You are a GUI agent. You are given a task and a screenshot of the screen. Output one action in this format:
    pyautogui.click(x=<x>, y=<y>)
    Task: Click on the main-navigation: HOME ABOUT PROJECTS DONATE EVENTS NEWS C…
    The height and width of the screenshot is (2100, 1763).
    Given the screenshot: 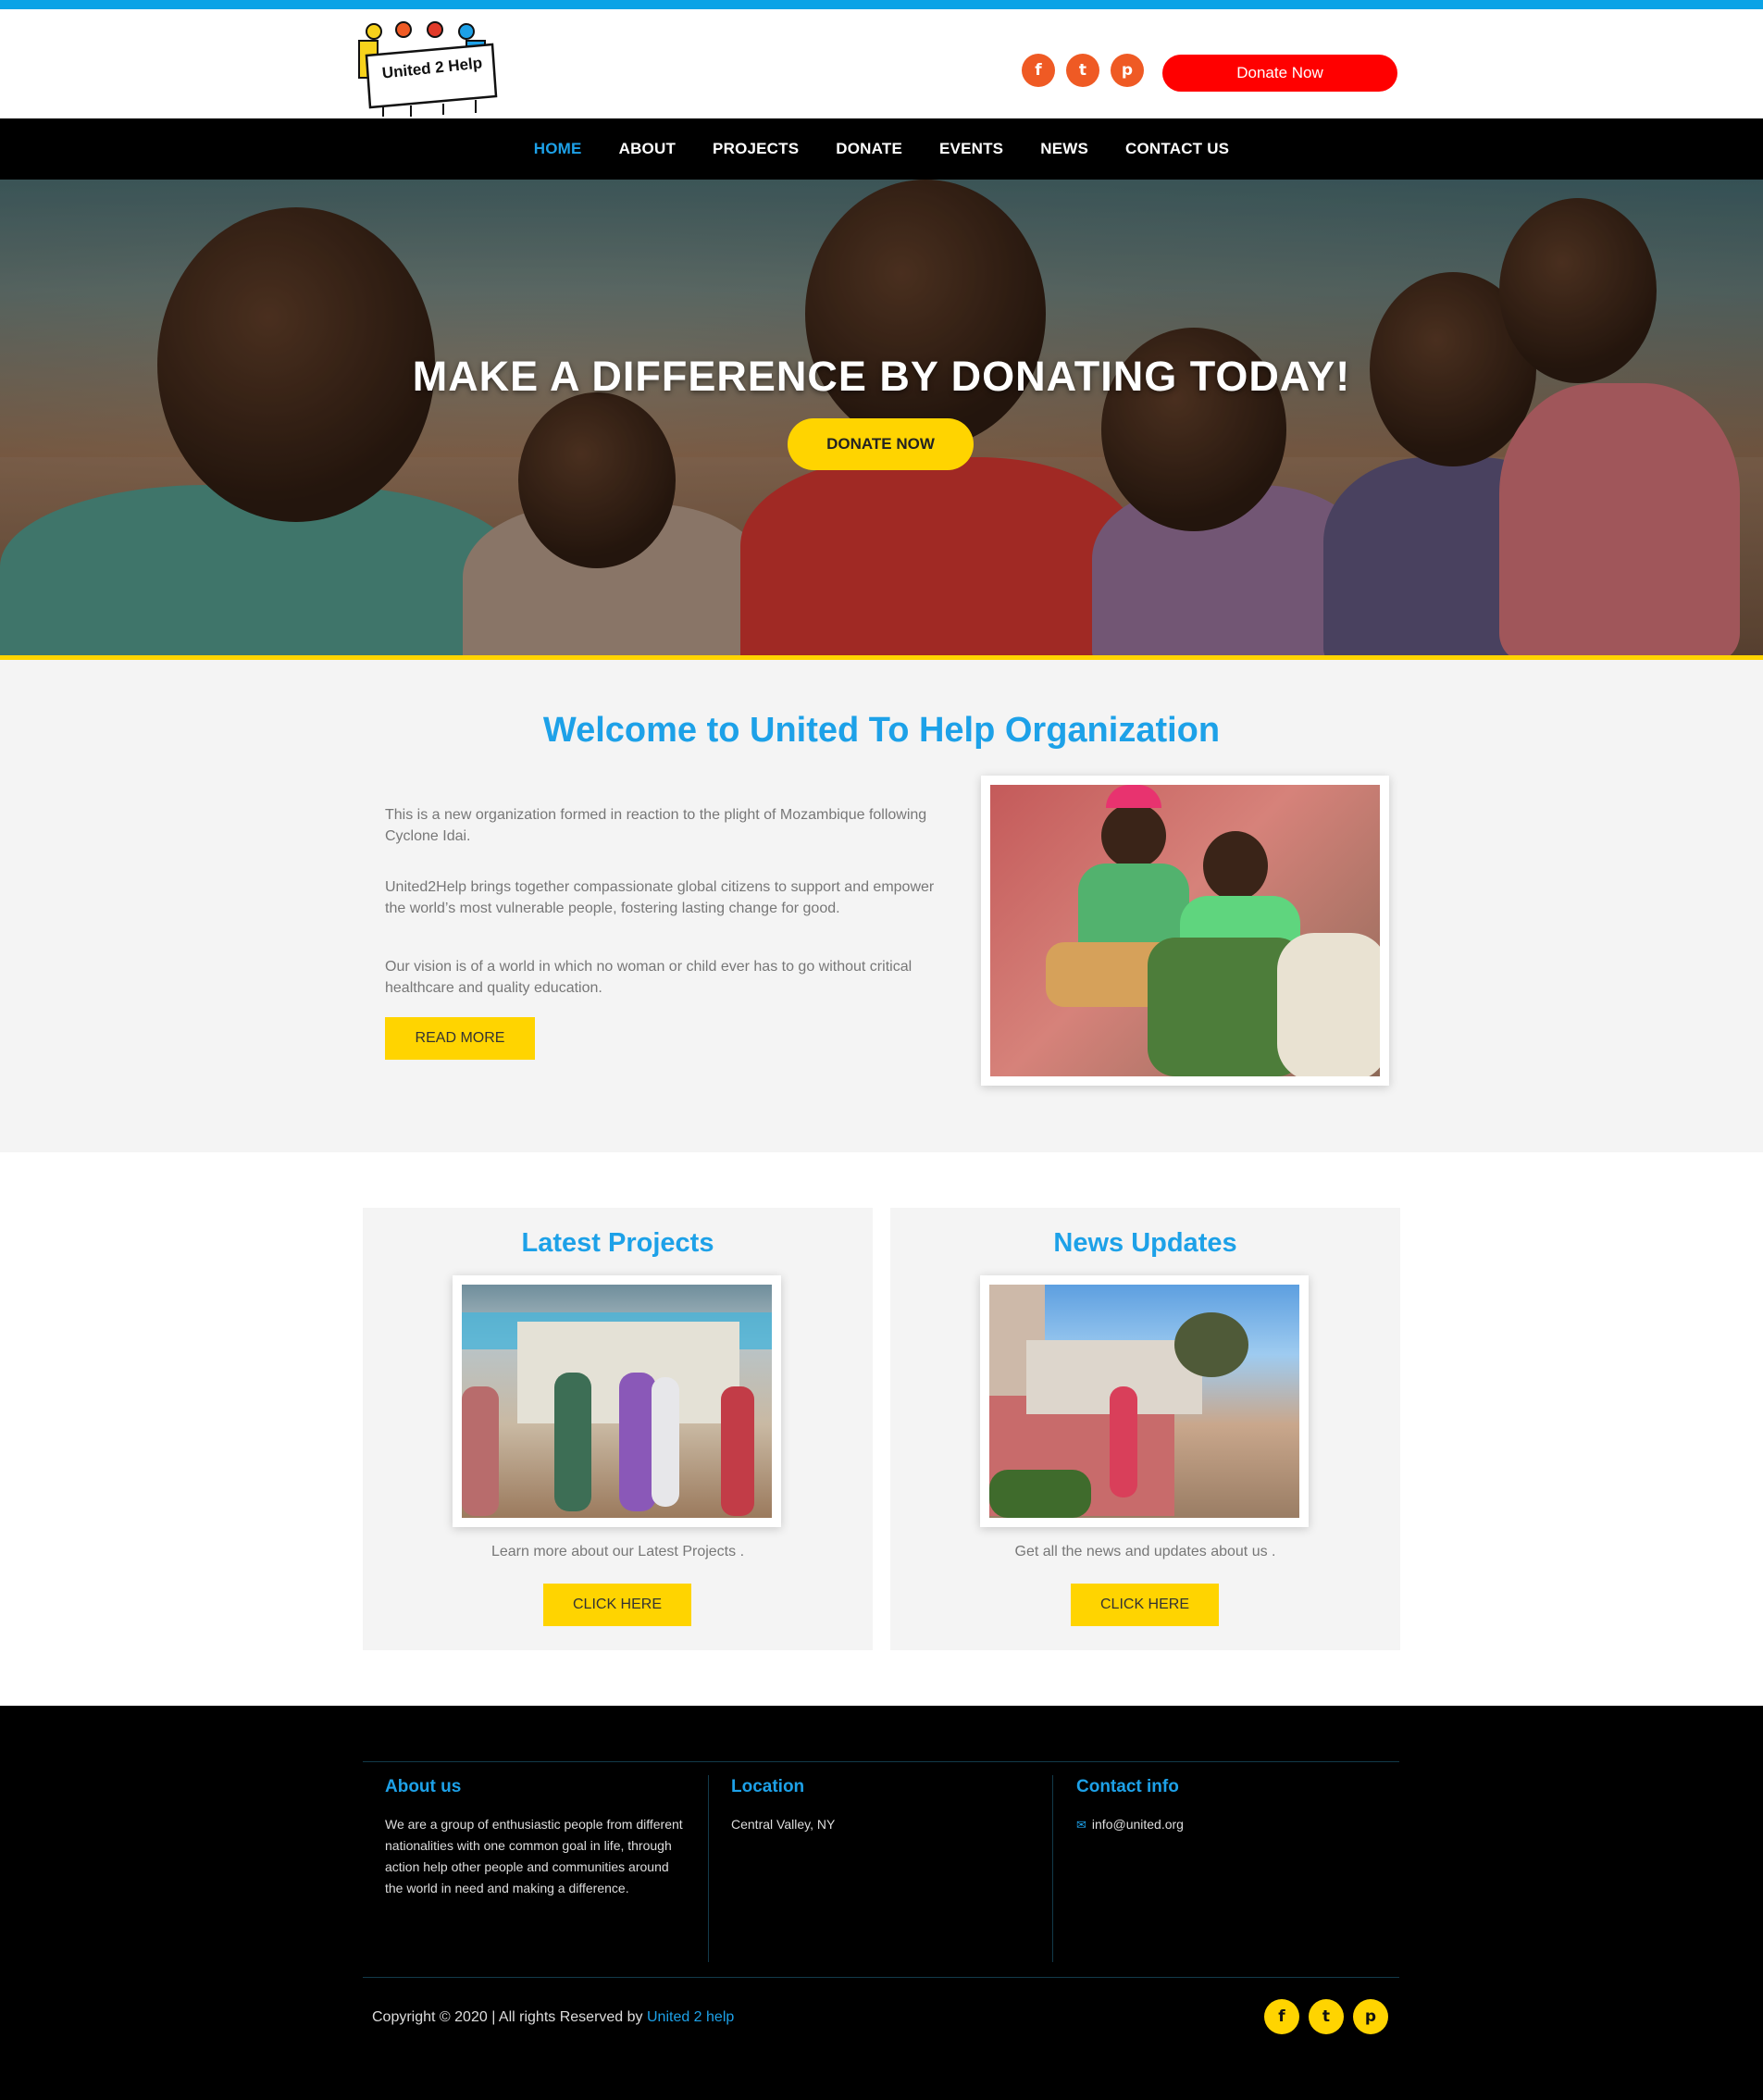 What is the action you would take?
    pyautogui.click(x=881, y=149)
    